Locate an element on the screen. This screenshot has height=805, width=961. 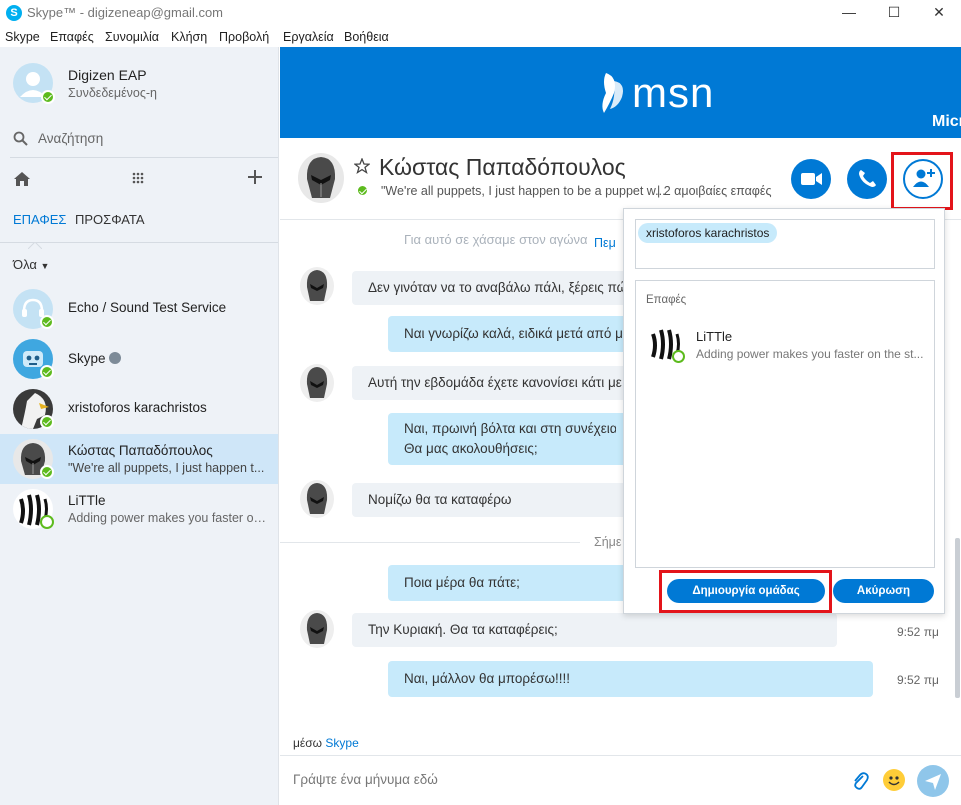
chevron-down-icon: ▼ is located at coordinates (45, 266).